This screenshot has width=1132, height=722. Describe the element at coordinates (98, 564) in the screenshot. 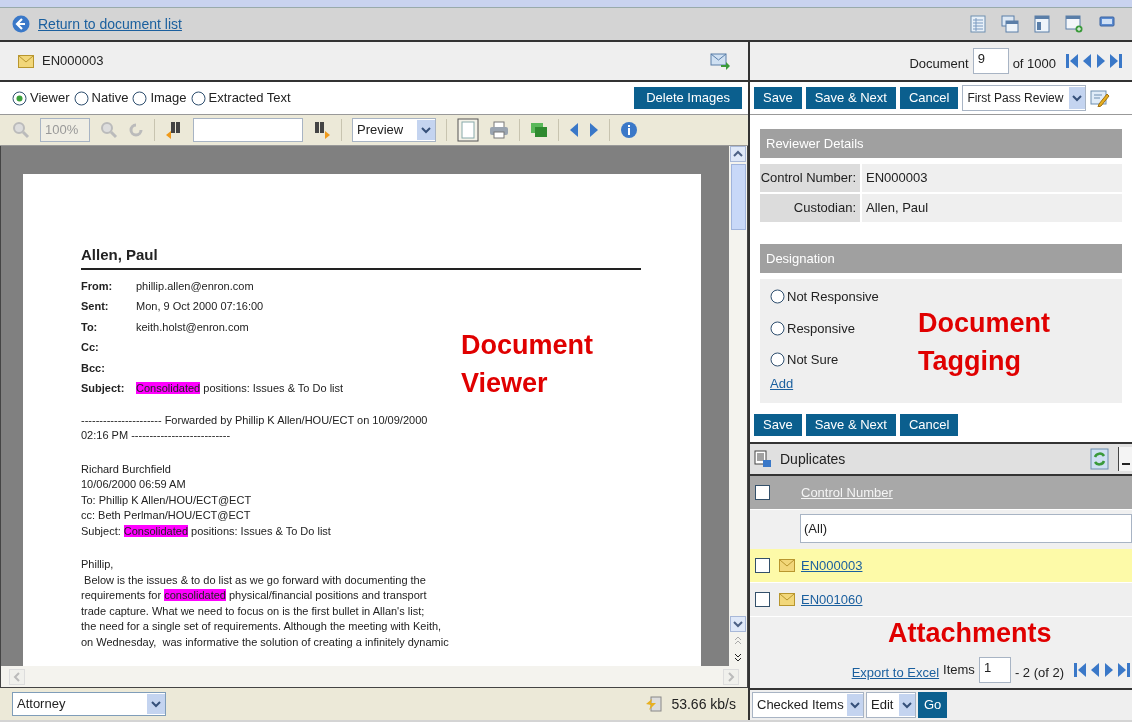

I see `document-line: Phillip,` at that location.